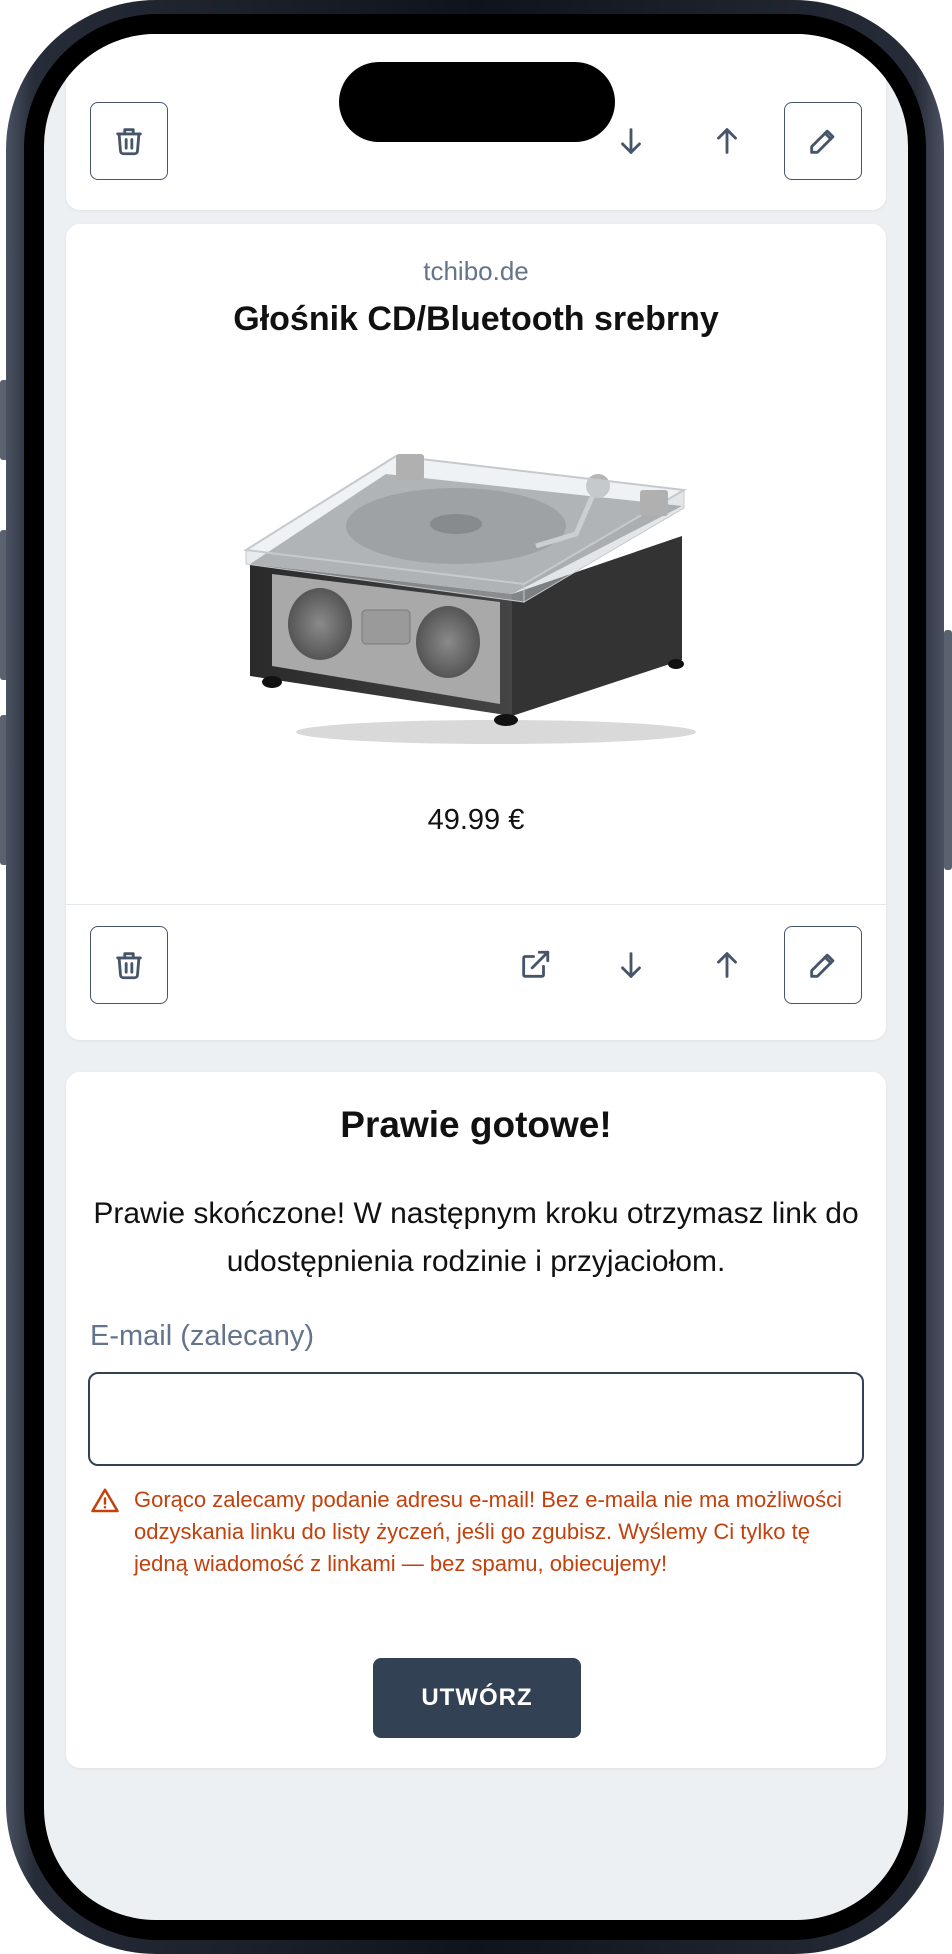  Describe the element at coordinates (105, 1500) in the screenshot. I see `warning-triangle-icon` at that location.